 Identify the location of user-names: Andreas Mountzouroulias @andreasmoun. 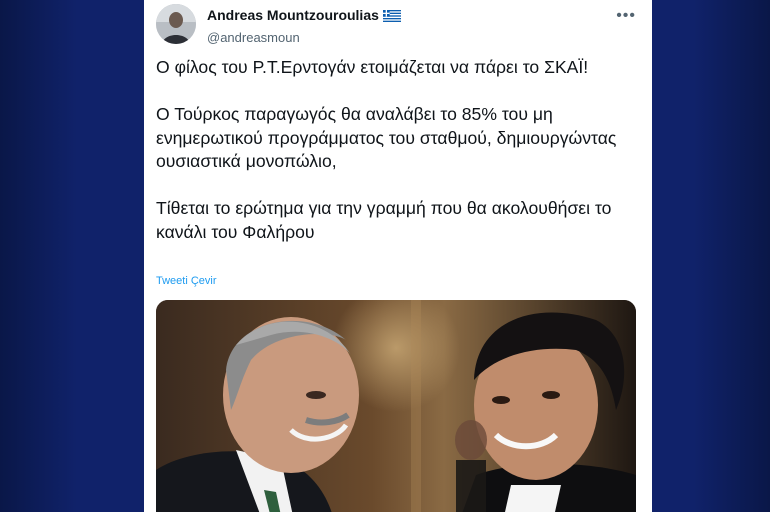
(304, 26).